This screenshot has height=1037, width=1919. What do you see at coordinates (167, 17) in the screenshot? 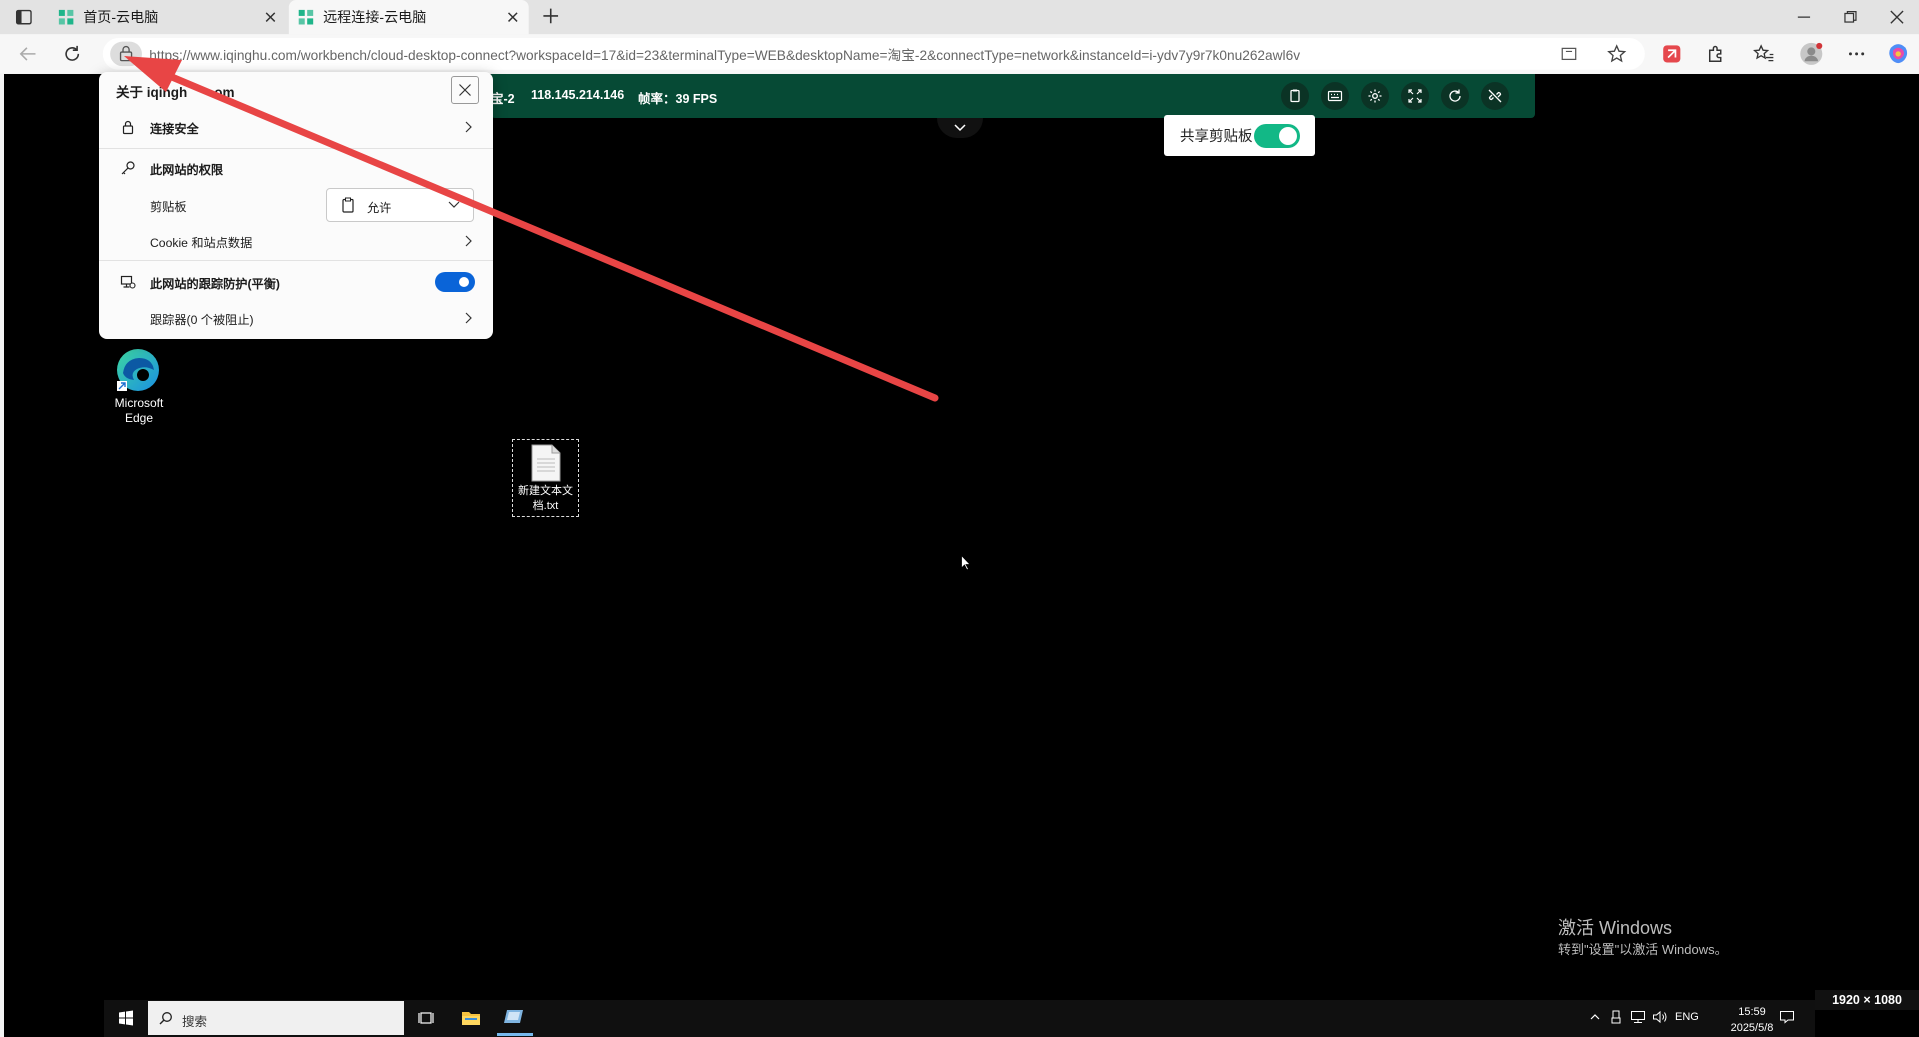
I see `tab-home: 首页-云电脑` at bounding box center [167, 17].